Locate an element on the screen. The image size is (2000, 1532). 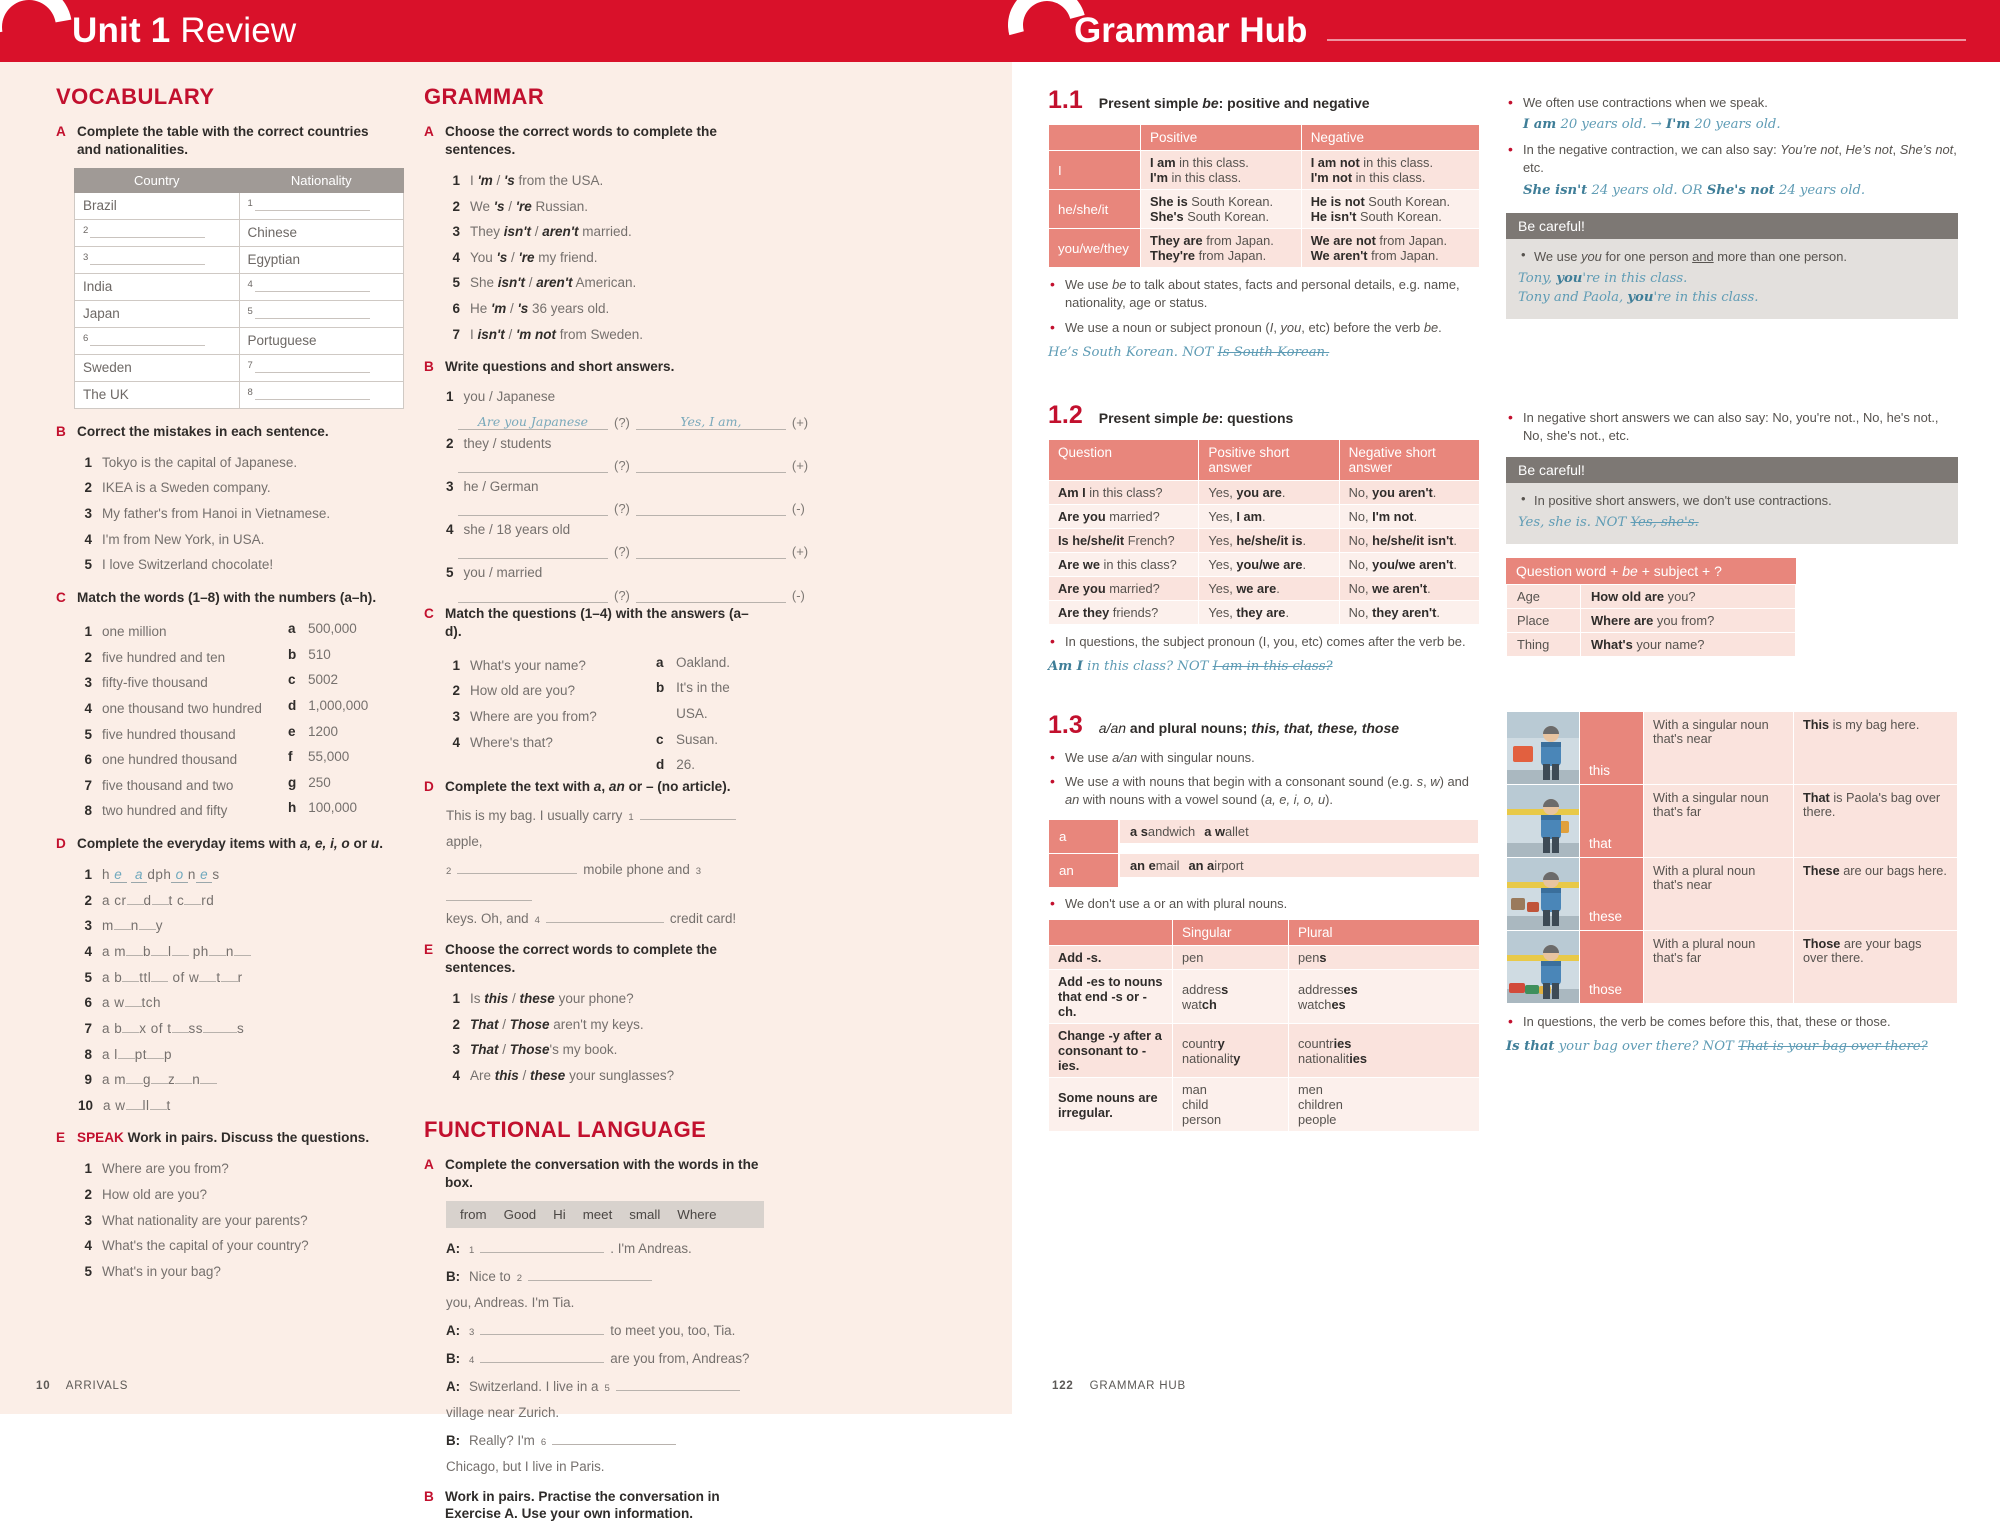
note-item: We use a/an with singular nouns. is located at coordinates (1264, 758).